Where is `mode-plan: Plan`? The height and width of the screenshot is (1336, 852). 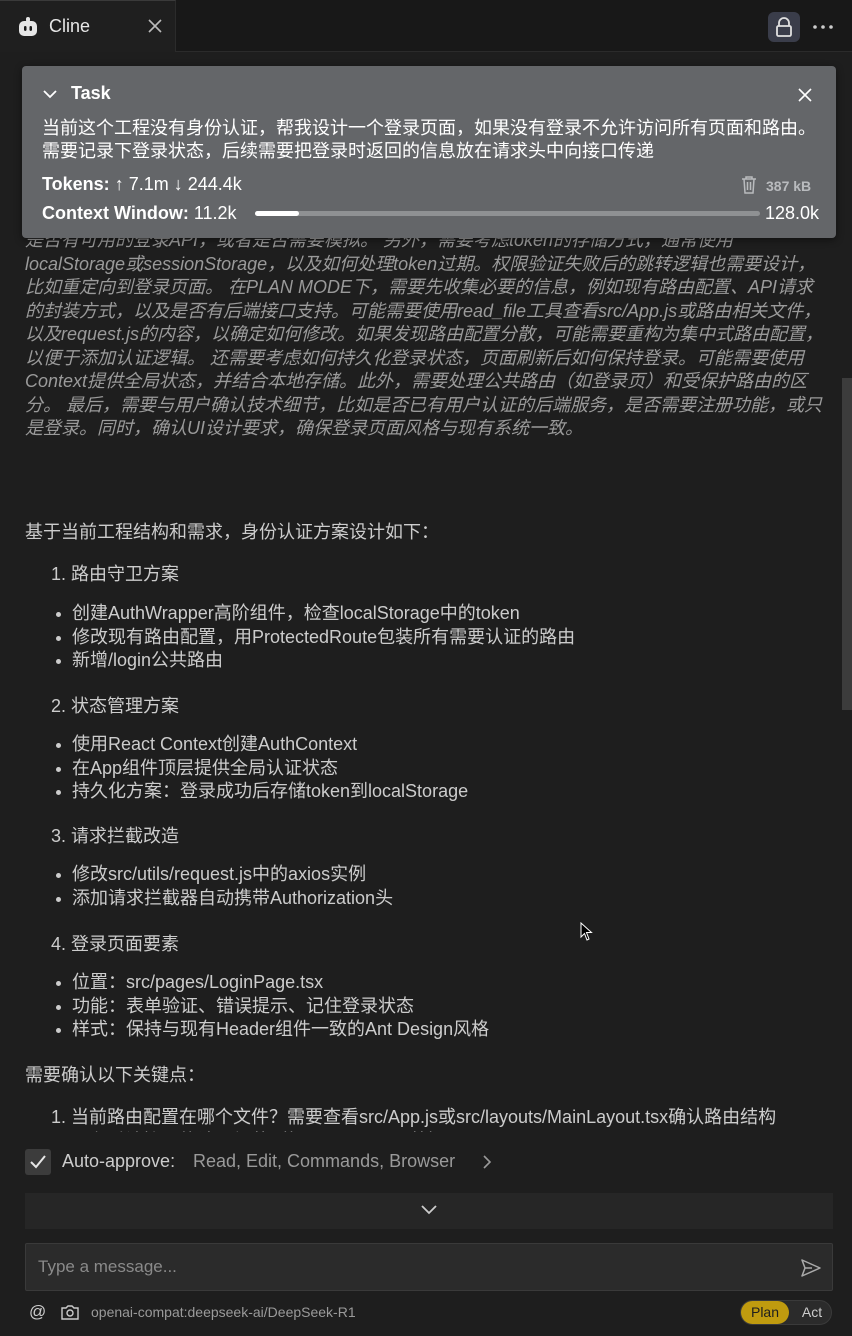
mode-plan: Plan is located at coordinates (765, 1312).